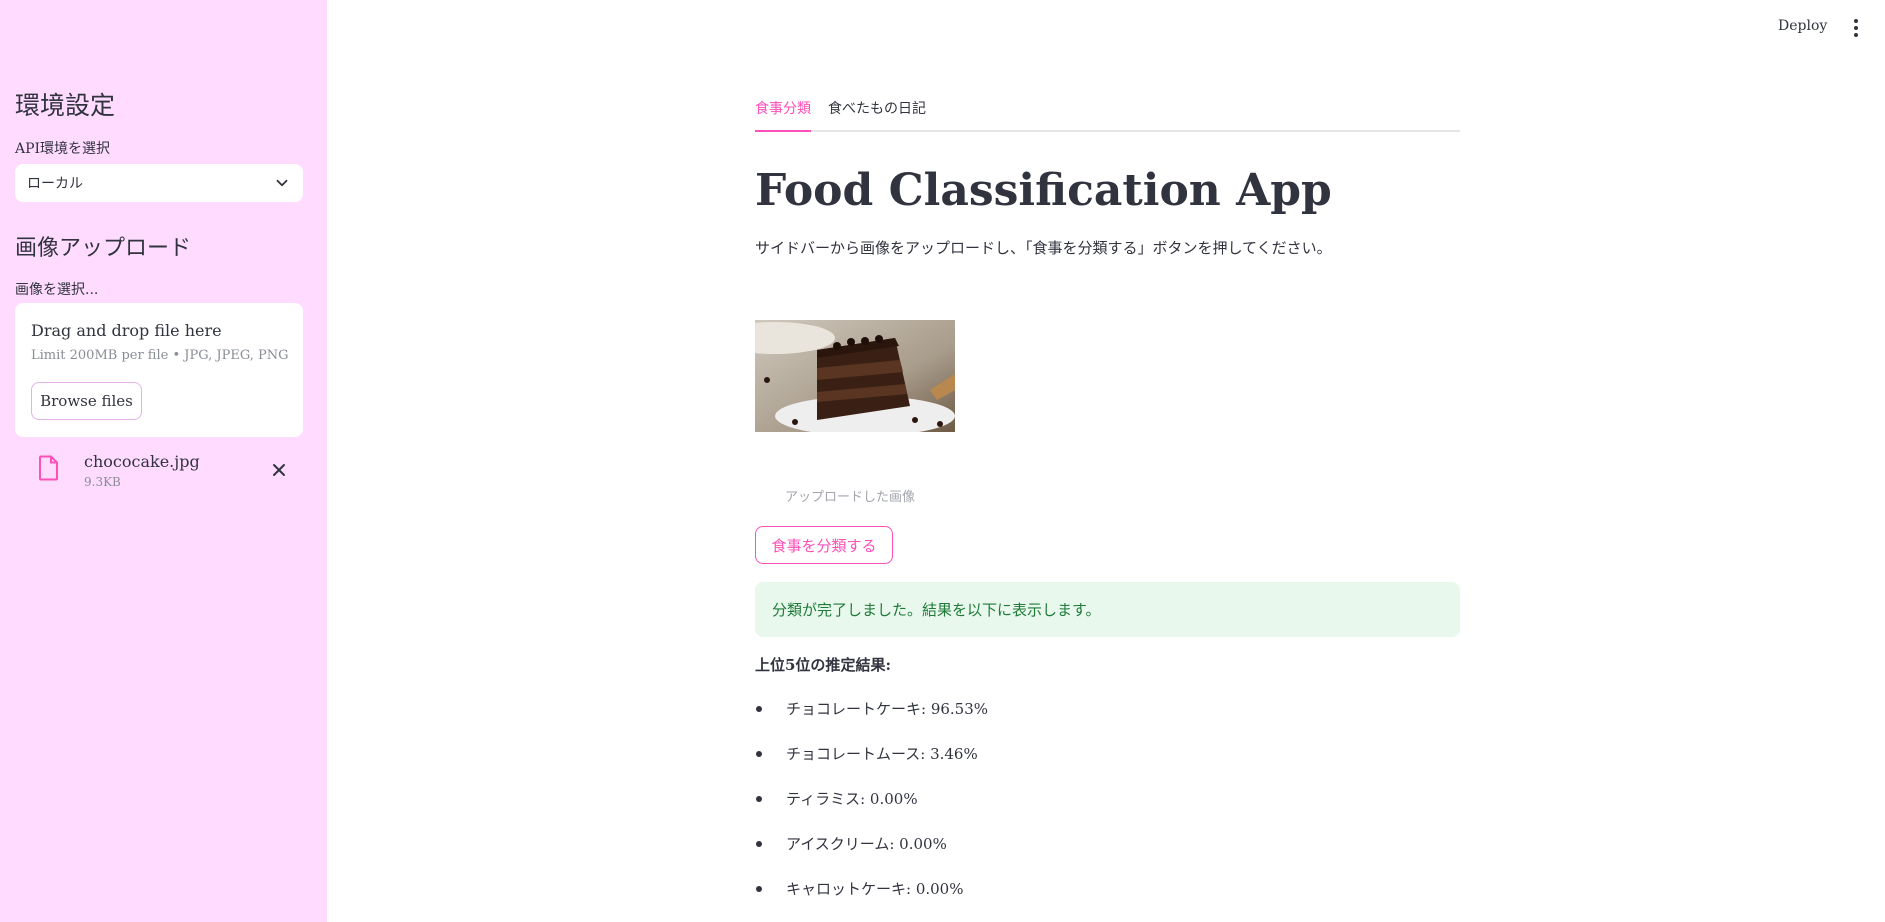  Describe the element at coordinates (823, 665) in the screenshot. I see `results-heading: 上位5位の推定結果:` at that location.